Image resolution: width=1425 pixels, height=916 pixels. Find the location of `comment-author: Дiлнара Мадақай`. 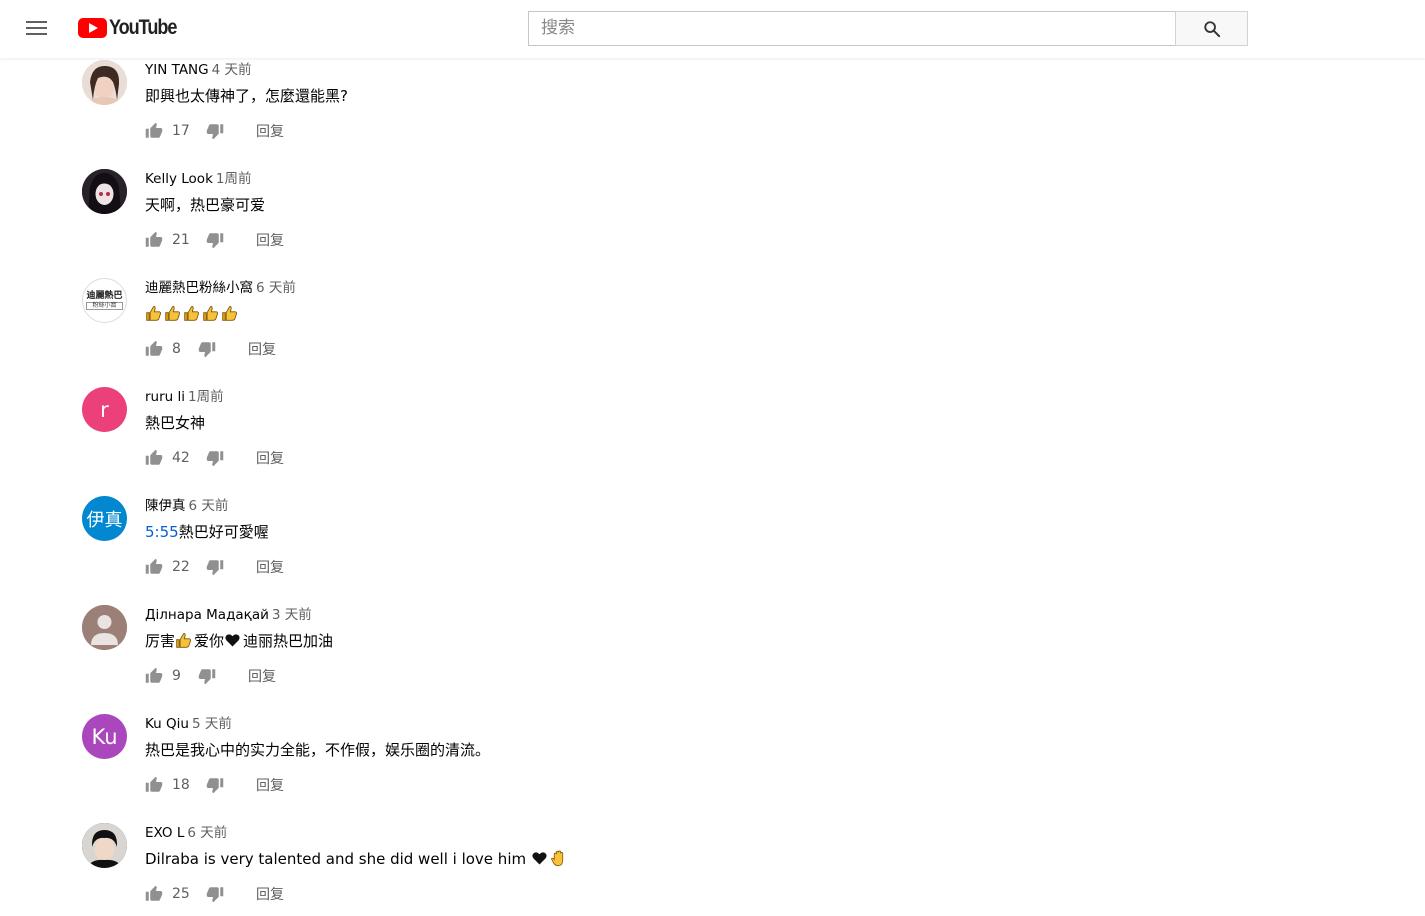

comment-author: Дiлнара Мадақай is located at coordinates (207, 615).